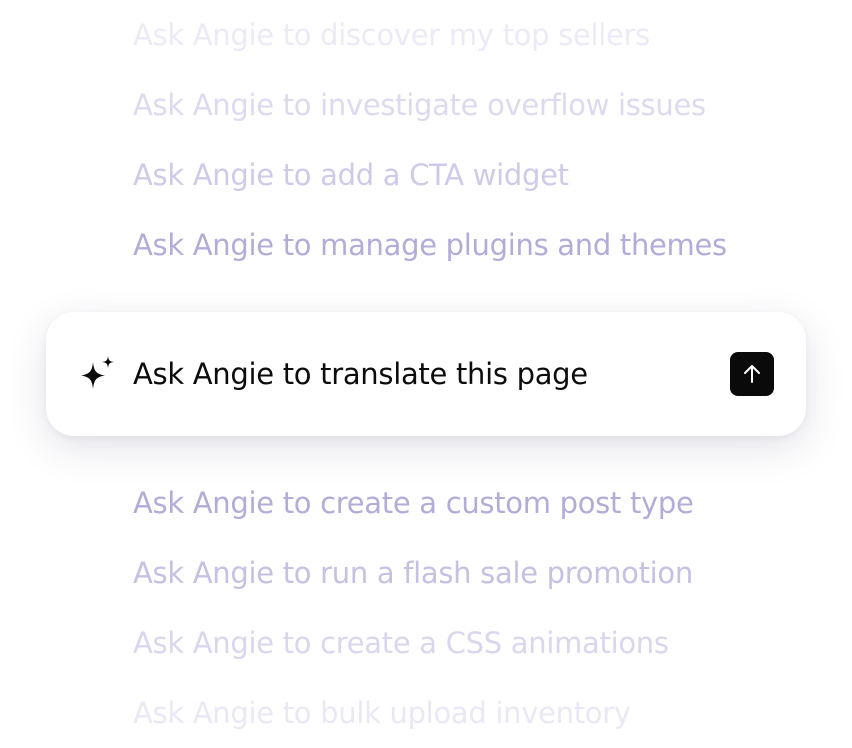 The width and height of the screenshot is (852, 748). Describe the element at coordinates (413, 503) in the screenshot. I see `suggestion-item: Ask Angie to create a custom post type` at that location.